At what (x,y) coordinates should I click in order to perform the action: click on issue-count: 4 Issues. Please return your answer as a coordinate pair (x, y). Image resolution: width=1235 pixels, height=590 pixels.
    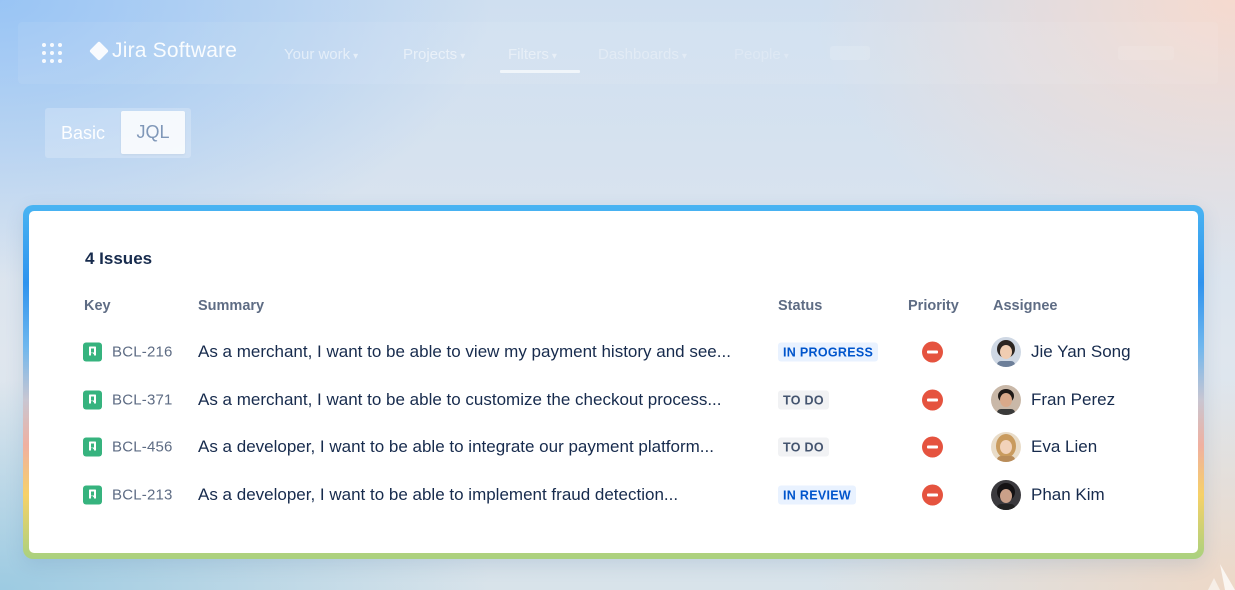
    Looking at the image, I should click on (119, 258).